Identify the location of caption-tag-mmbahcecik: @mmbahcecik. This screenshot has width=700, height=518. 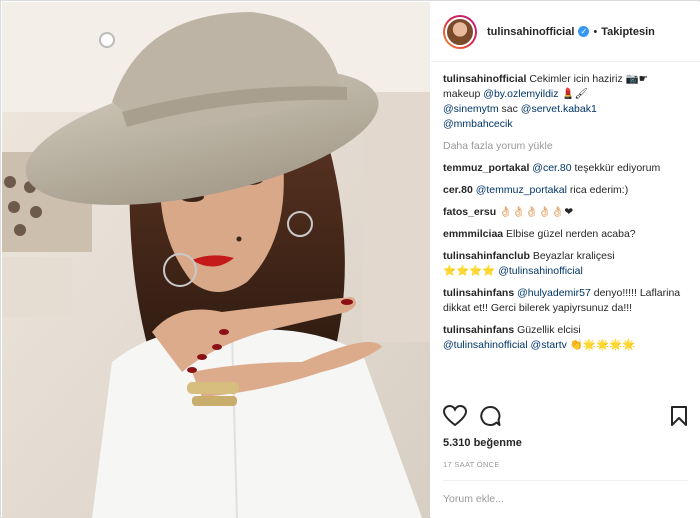
(478, 124).